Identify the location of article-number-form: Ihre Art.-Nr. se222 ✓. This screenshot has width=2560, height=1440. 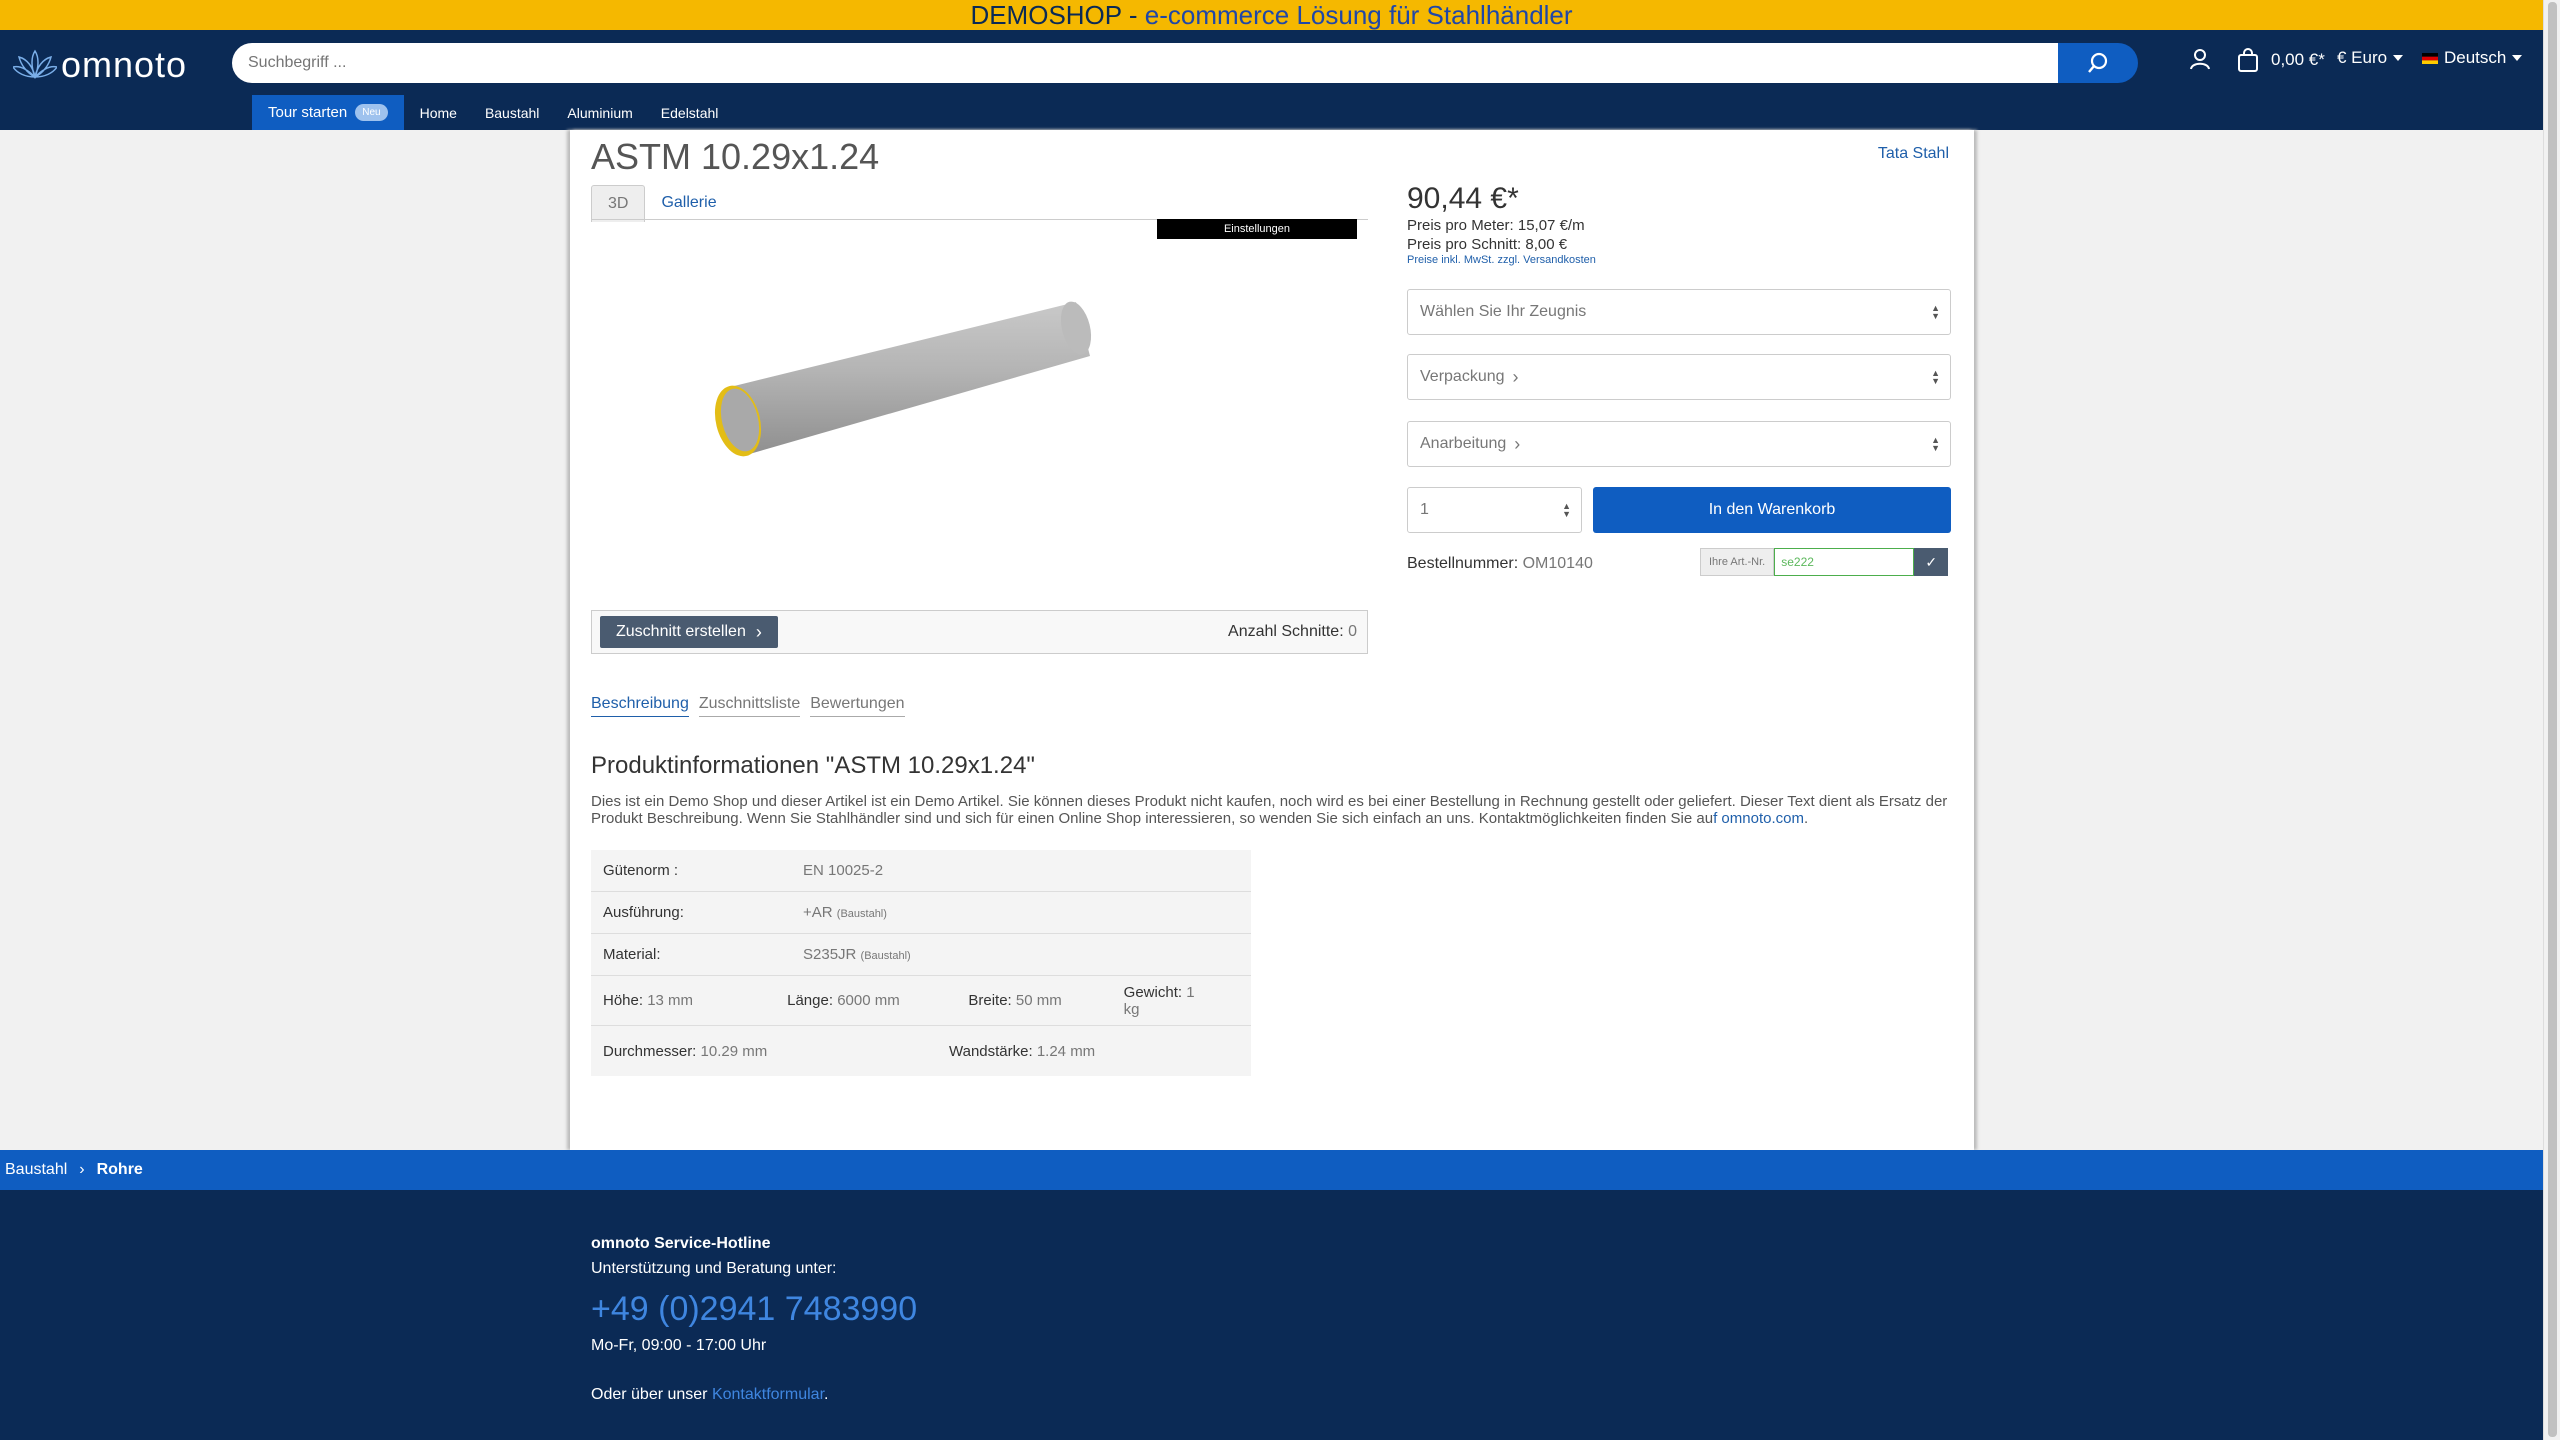
(1824, 562).